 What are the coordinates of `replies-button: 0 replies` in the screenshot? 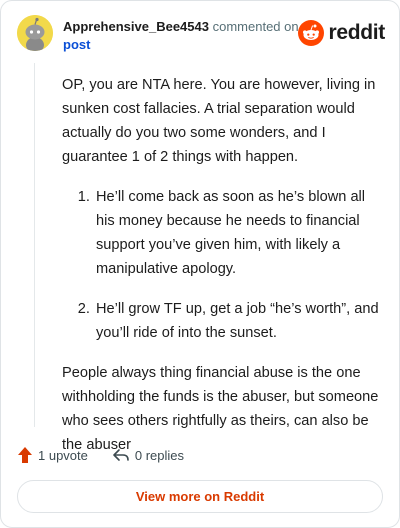 It's located at (148, 455).